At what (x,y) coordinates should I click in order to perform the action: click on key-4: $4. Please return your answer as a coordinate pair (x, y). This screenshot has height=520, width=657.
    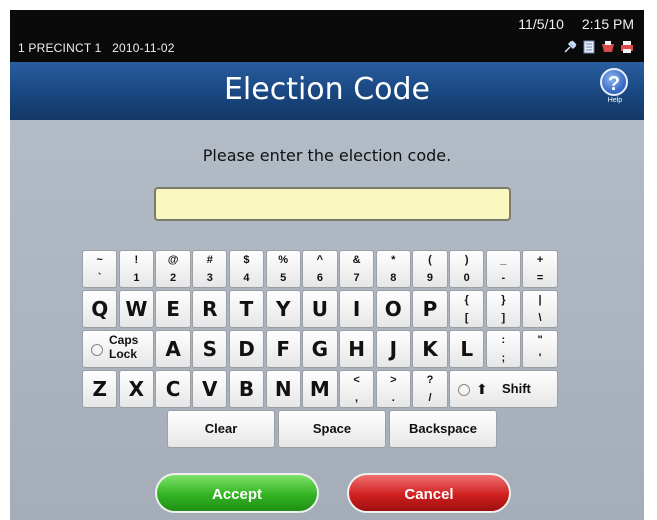
    Looking at the image, I should click on (246, 269).